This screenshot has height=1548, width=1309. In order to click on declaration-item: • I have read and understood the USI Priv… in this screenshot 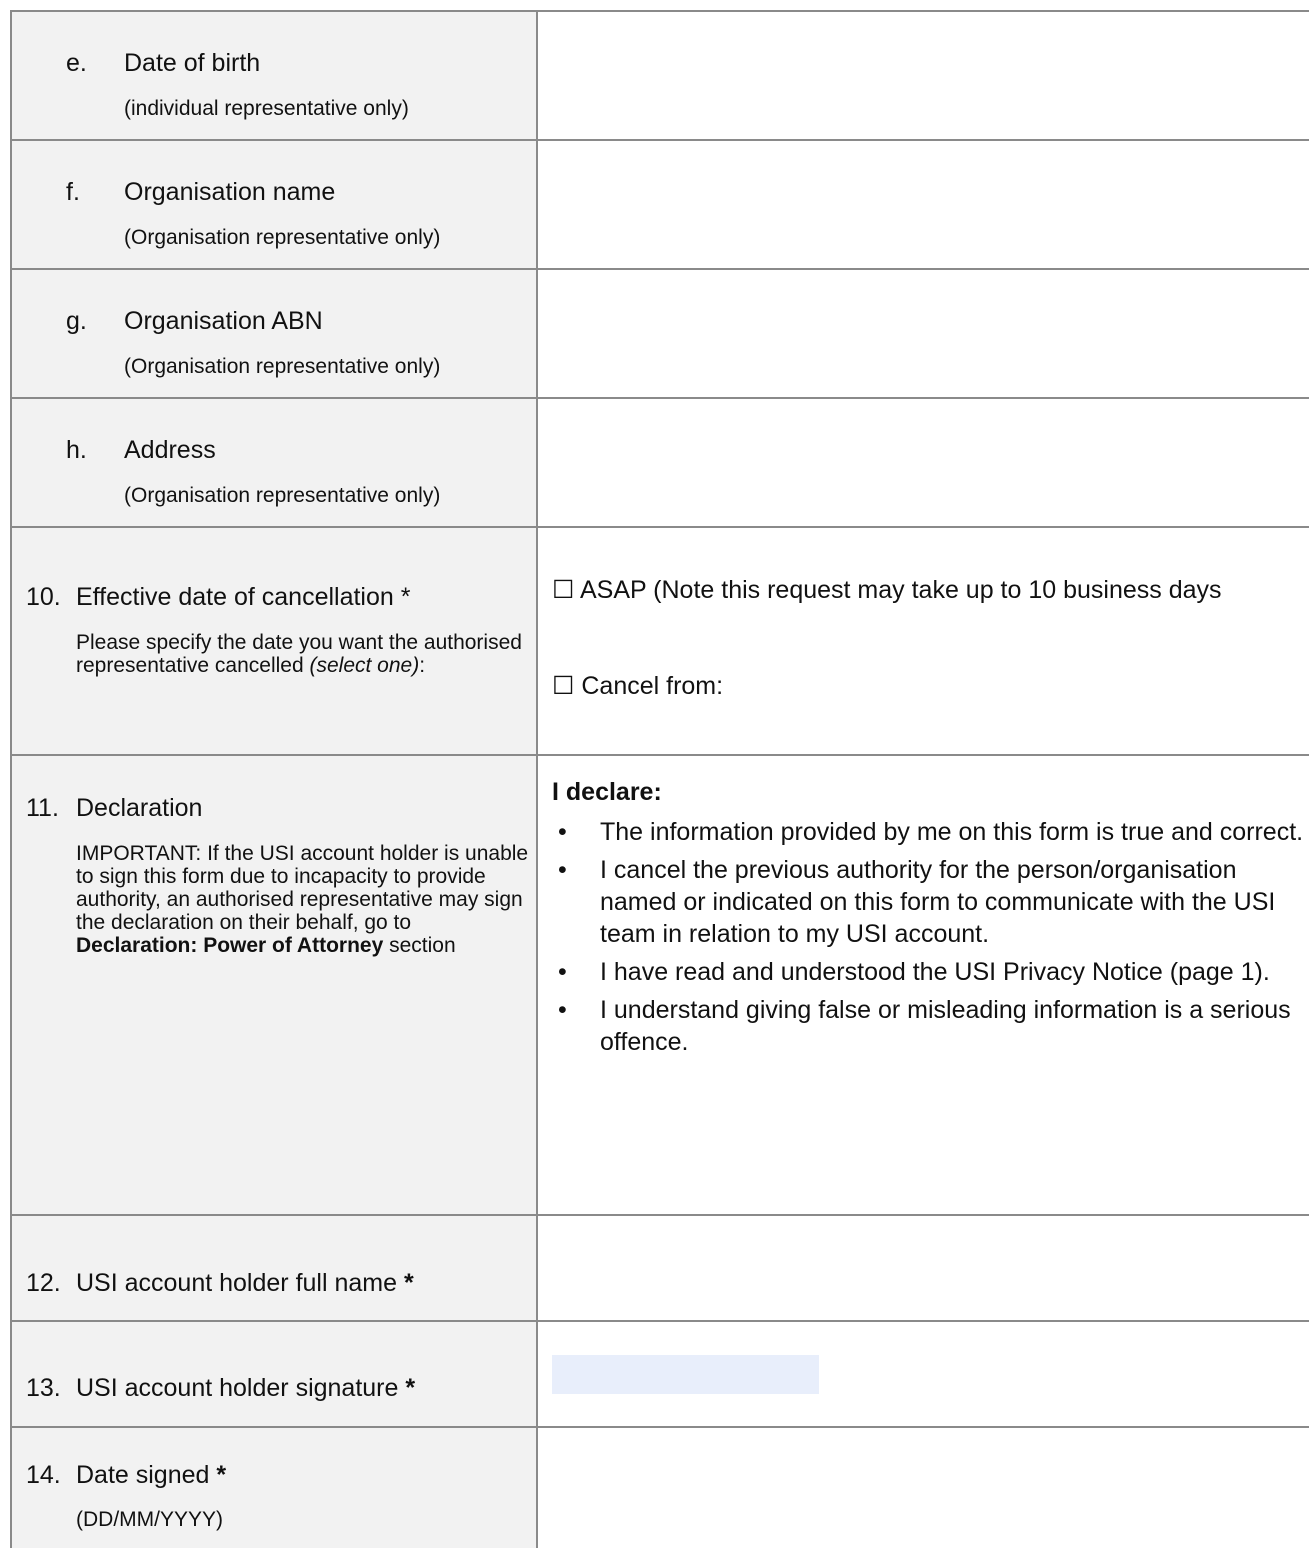, I will do `click(930, 972)`.